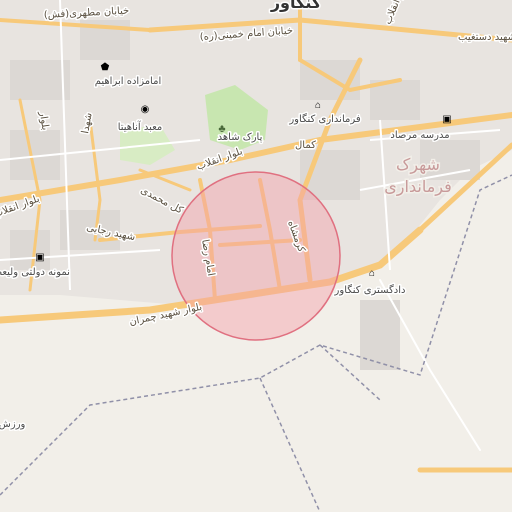  Describe the element at coordinates (105, 67) in the screenshot. I see `mosque-icon: ⬟` at that location.